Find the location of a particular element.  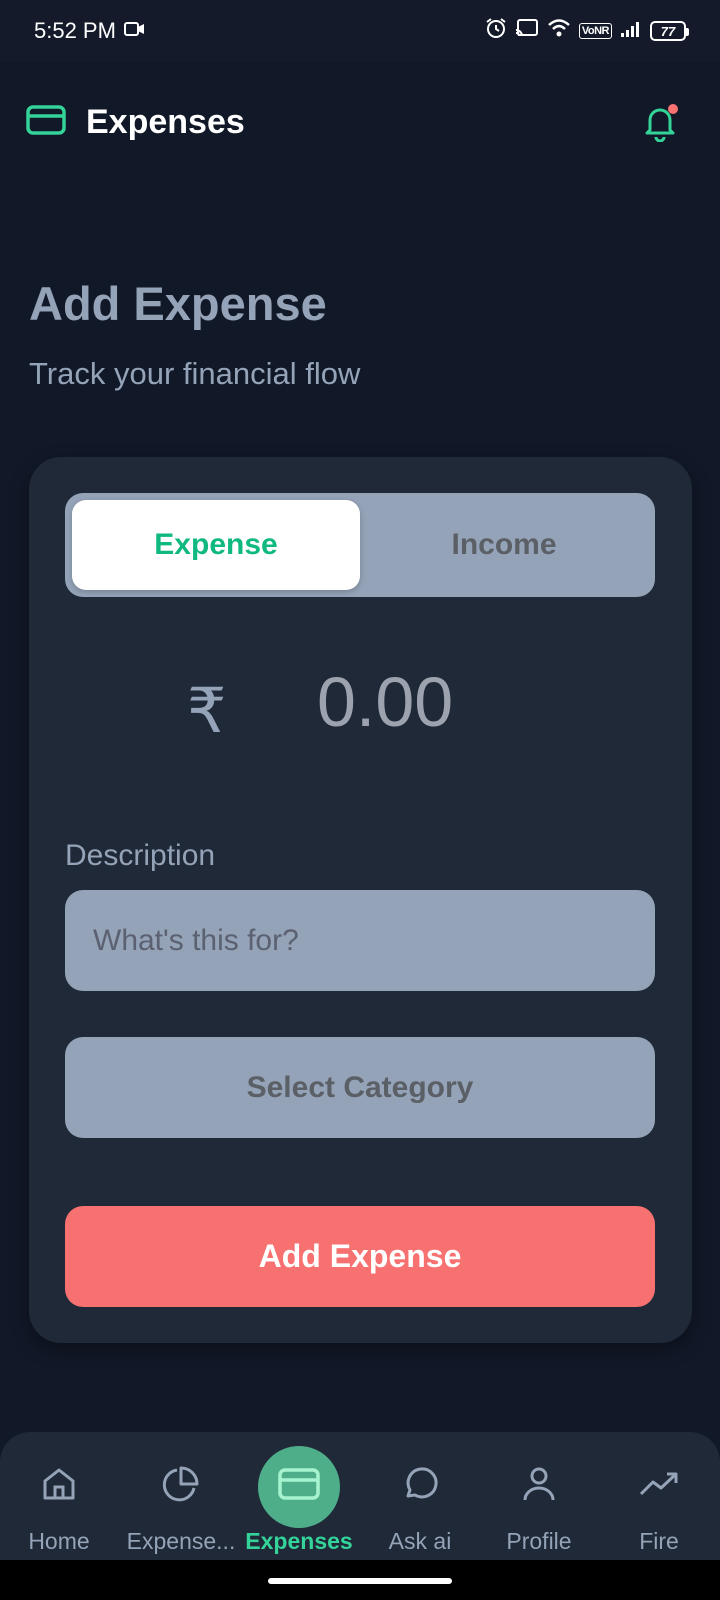

nav-item-profile: Profile is located at coordinates (539, 1496).